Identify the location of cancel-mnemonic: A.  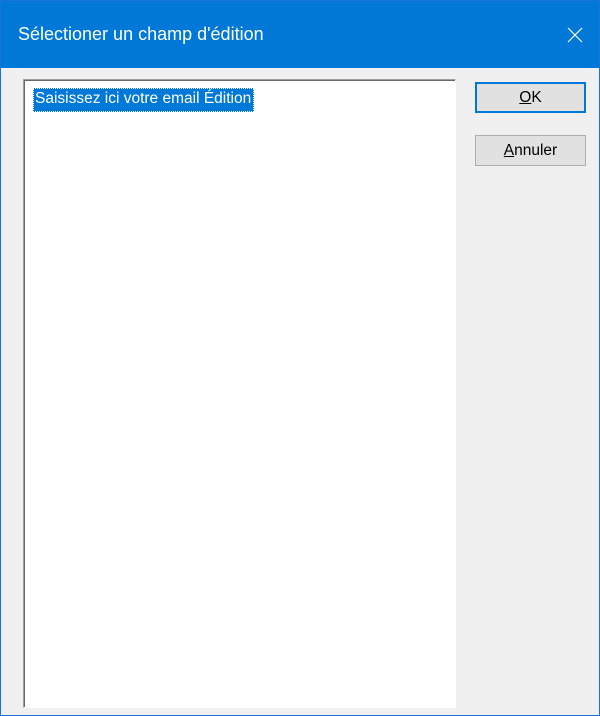
(509, 150).